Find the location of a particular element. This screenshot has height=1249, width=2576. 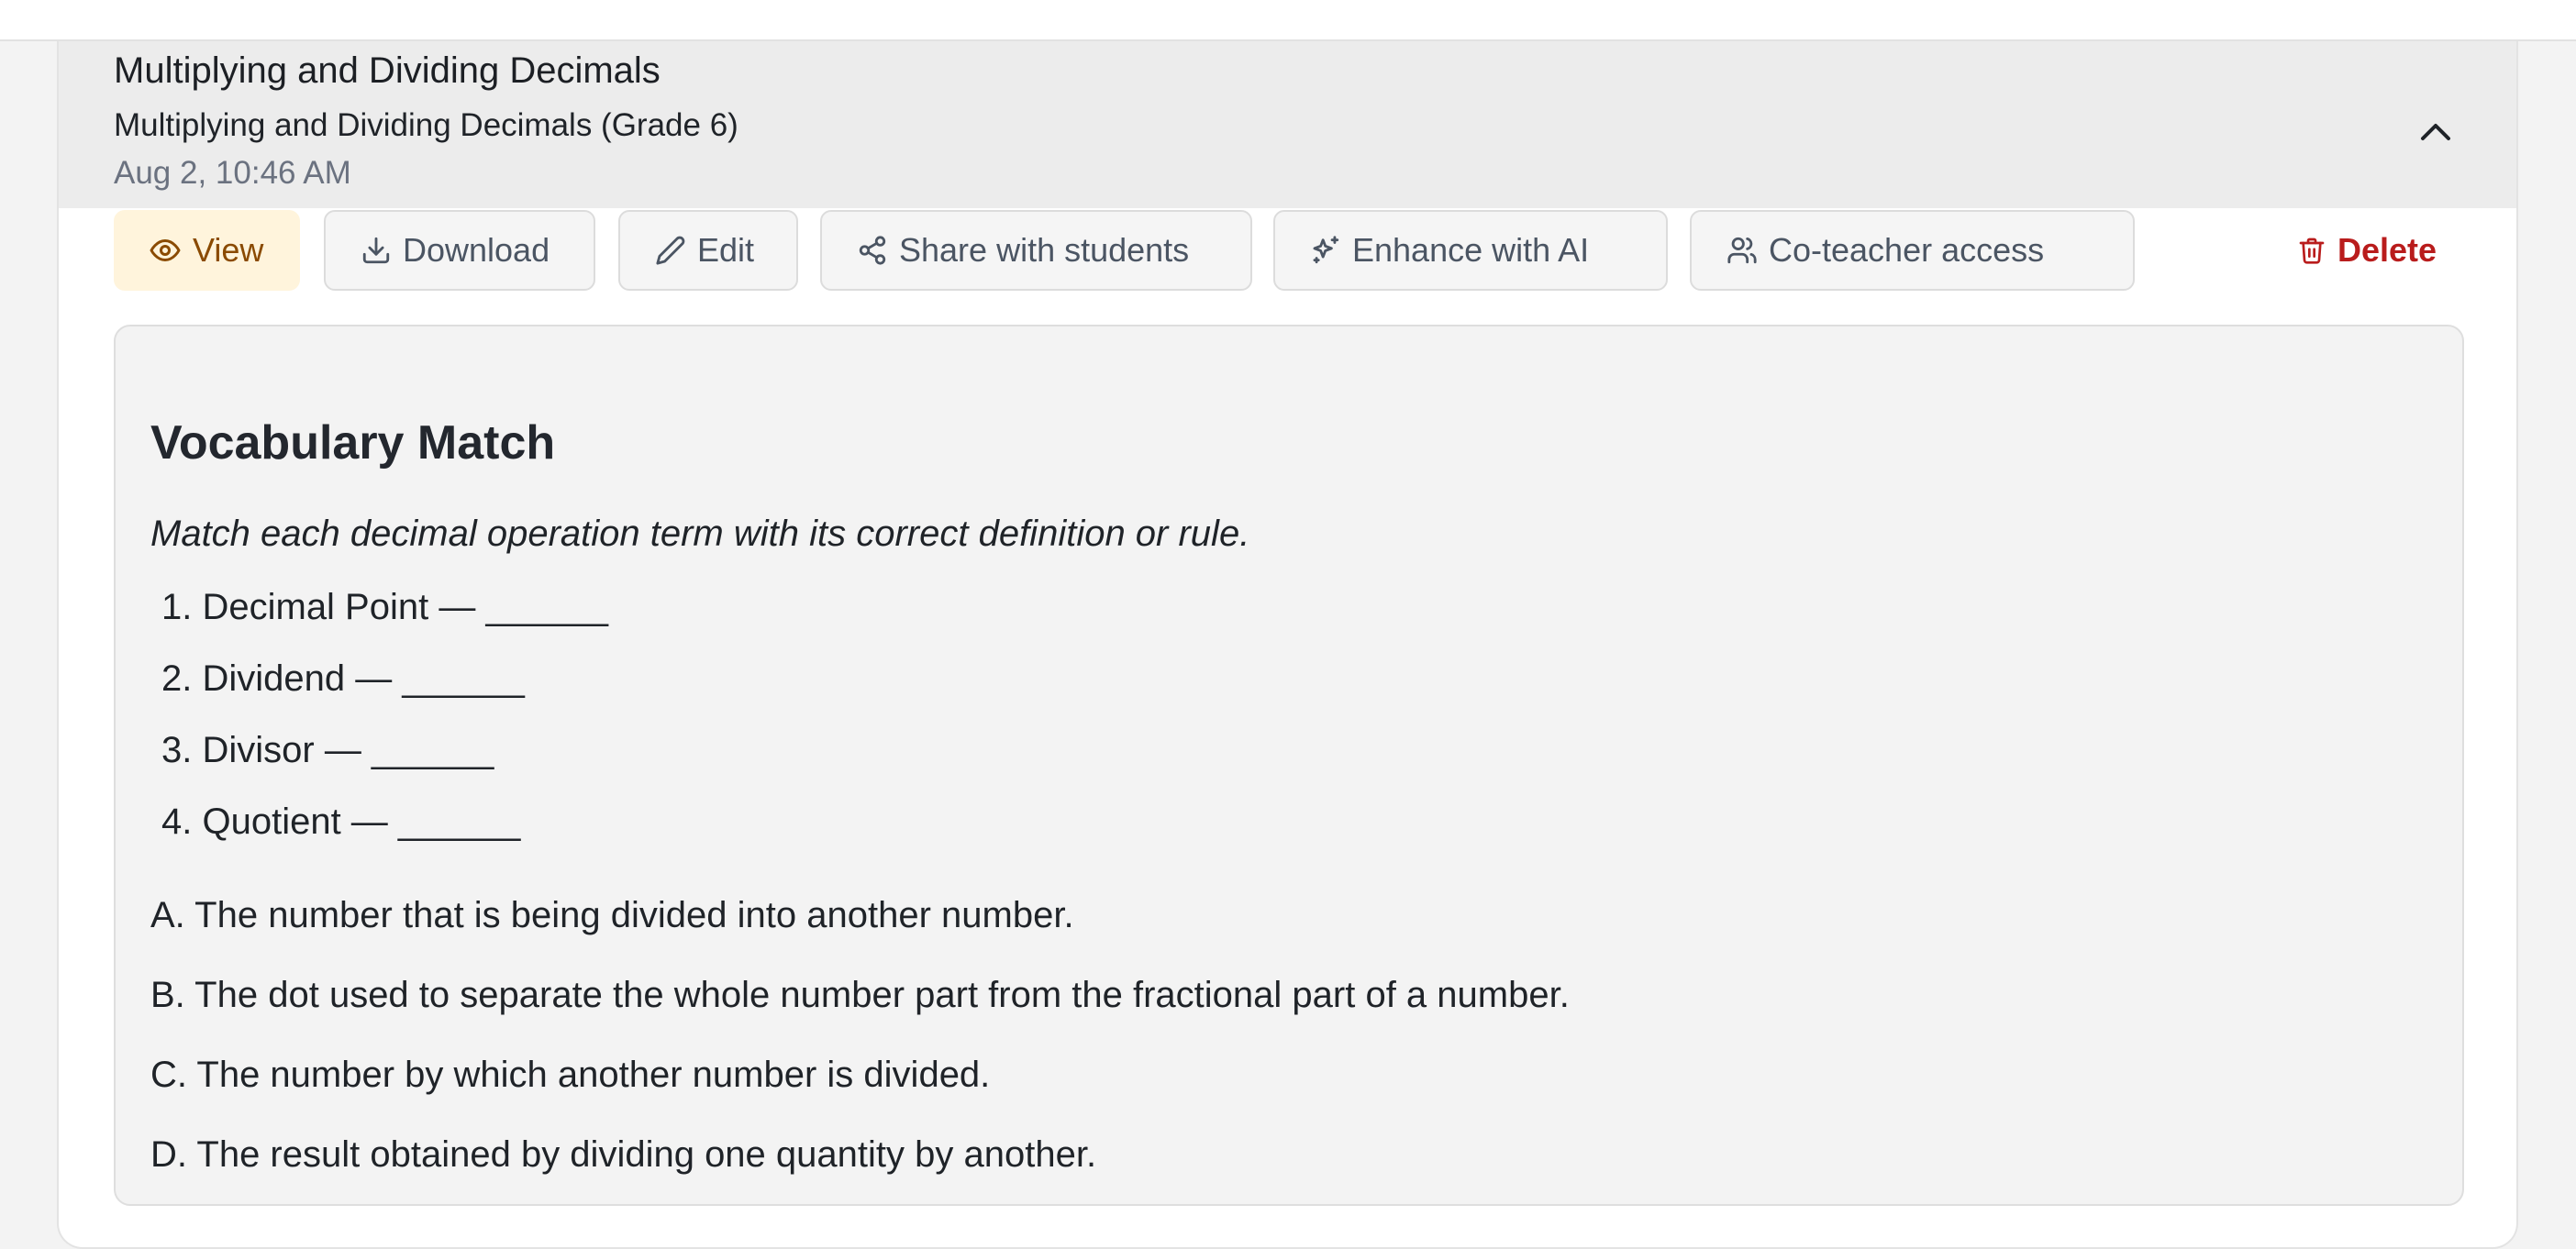

top-bar is located at coordinates (1288, 20).